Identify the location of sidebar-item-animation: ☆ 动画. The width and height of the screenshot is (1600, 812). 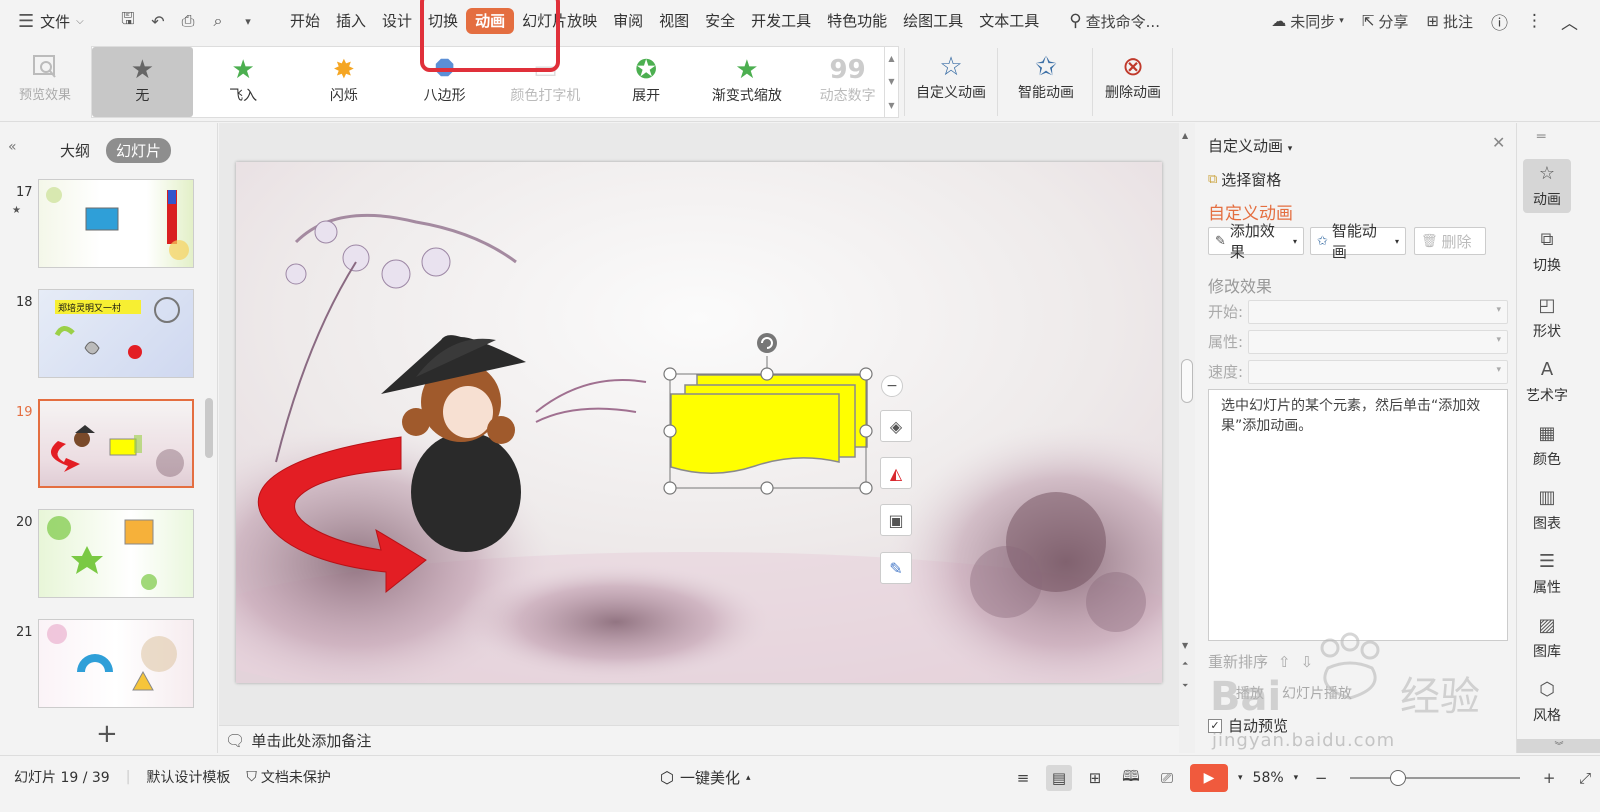
(1547, 186).